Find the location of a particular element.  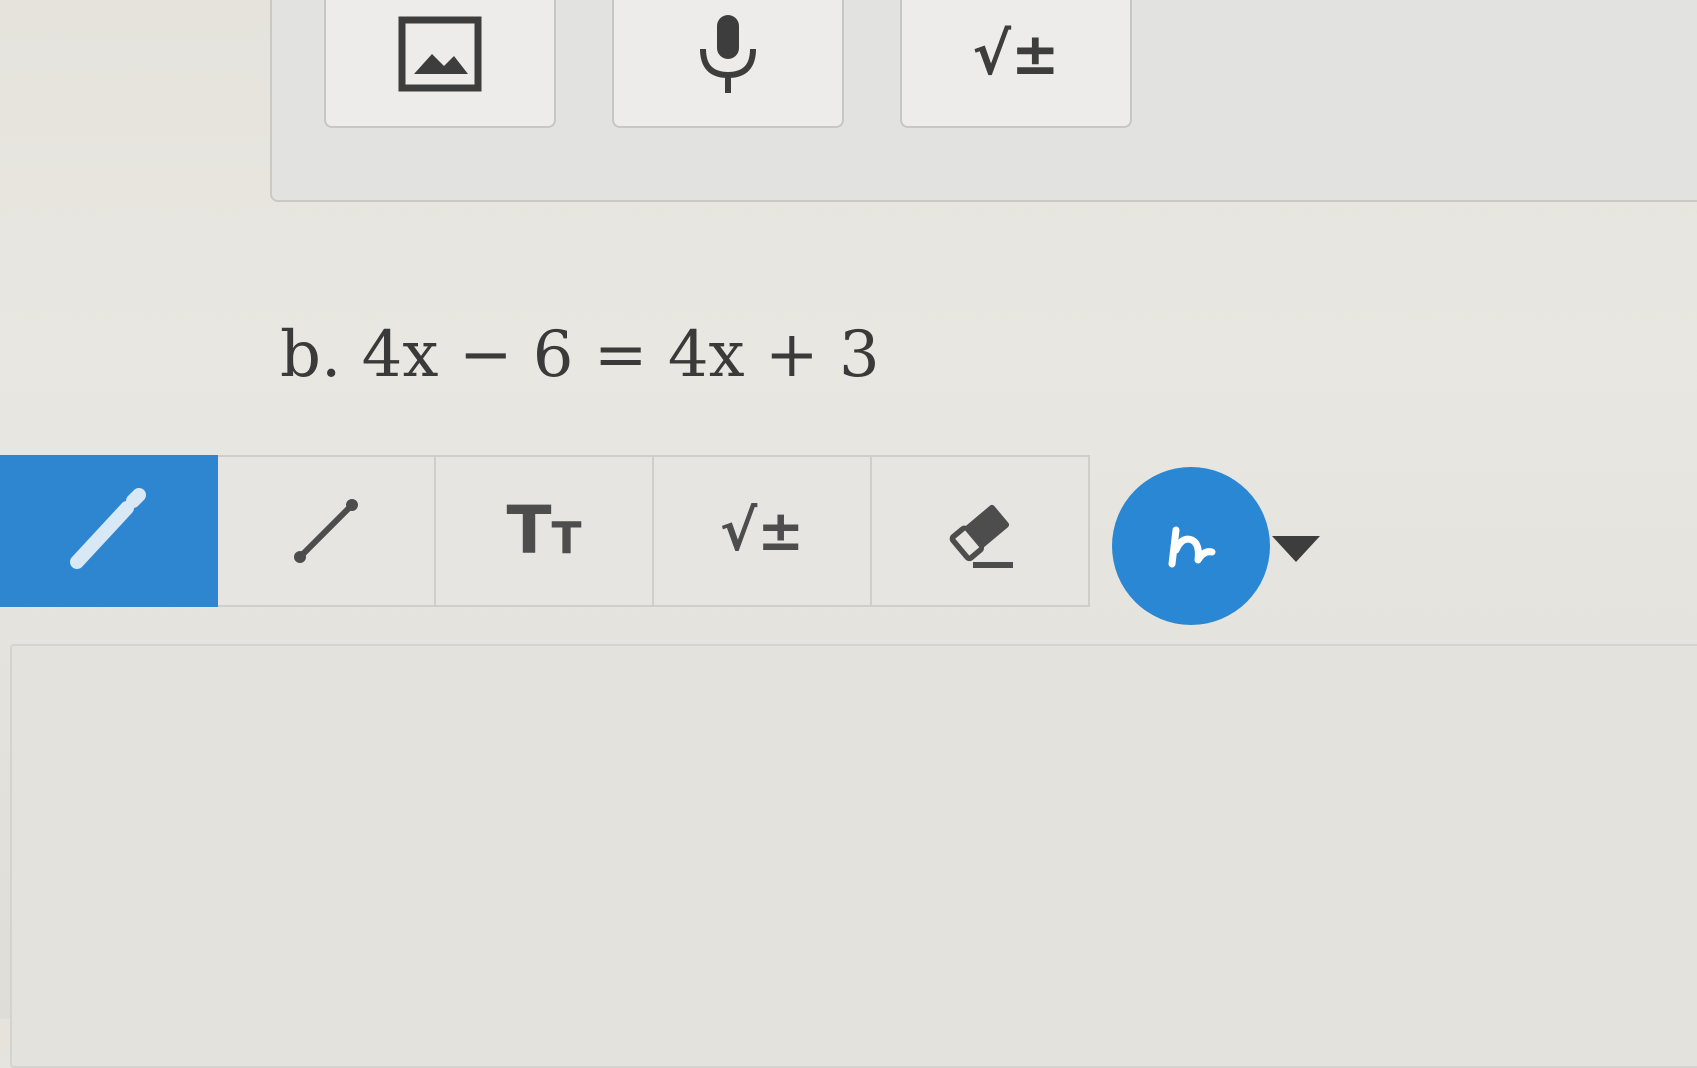

color-dropdown-button is located at coordinates (1296, 551).